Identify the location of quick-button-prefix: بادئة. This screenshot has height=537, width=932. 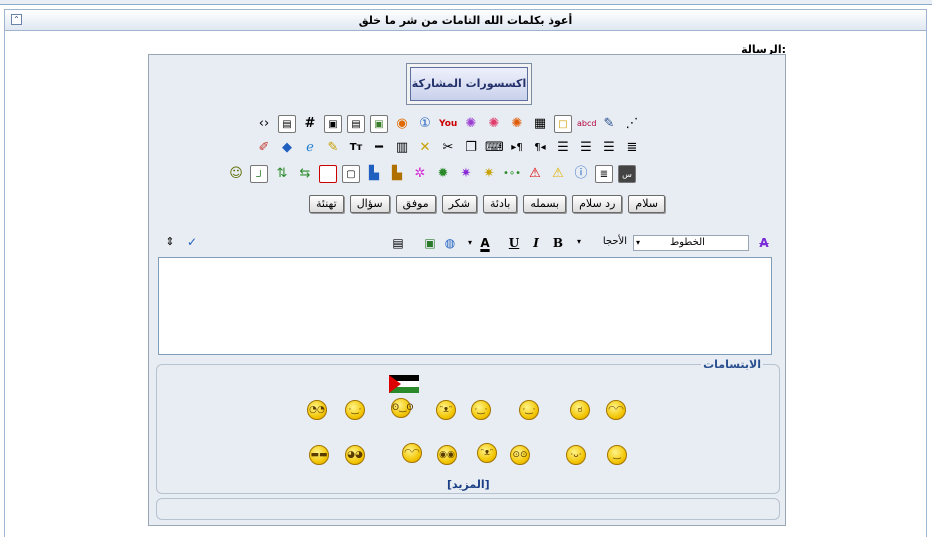
(500, 204).